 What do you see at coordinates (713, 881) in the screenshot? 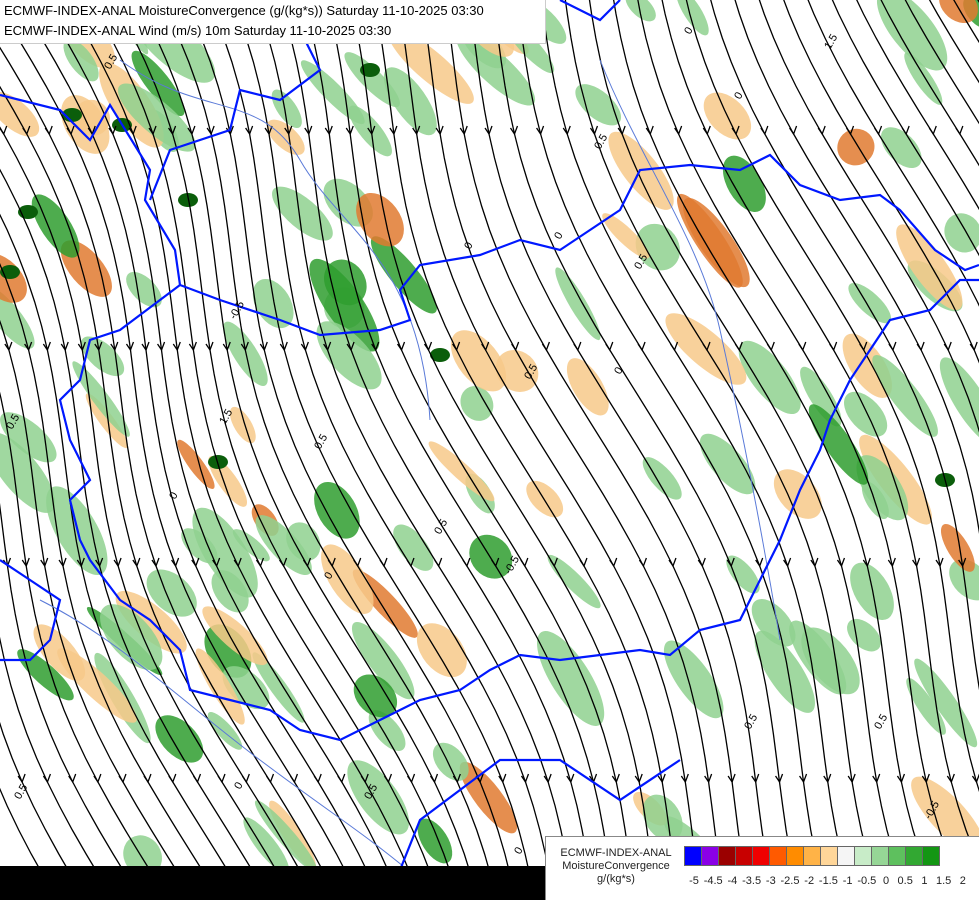
I see `legend-tick-label: -4.5` at bounding box center [713, 881].